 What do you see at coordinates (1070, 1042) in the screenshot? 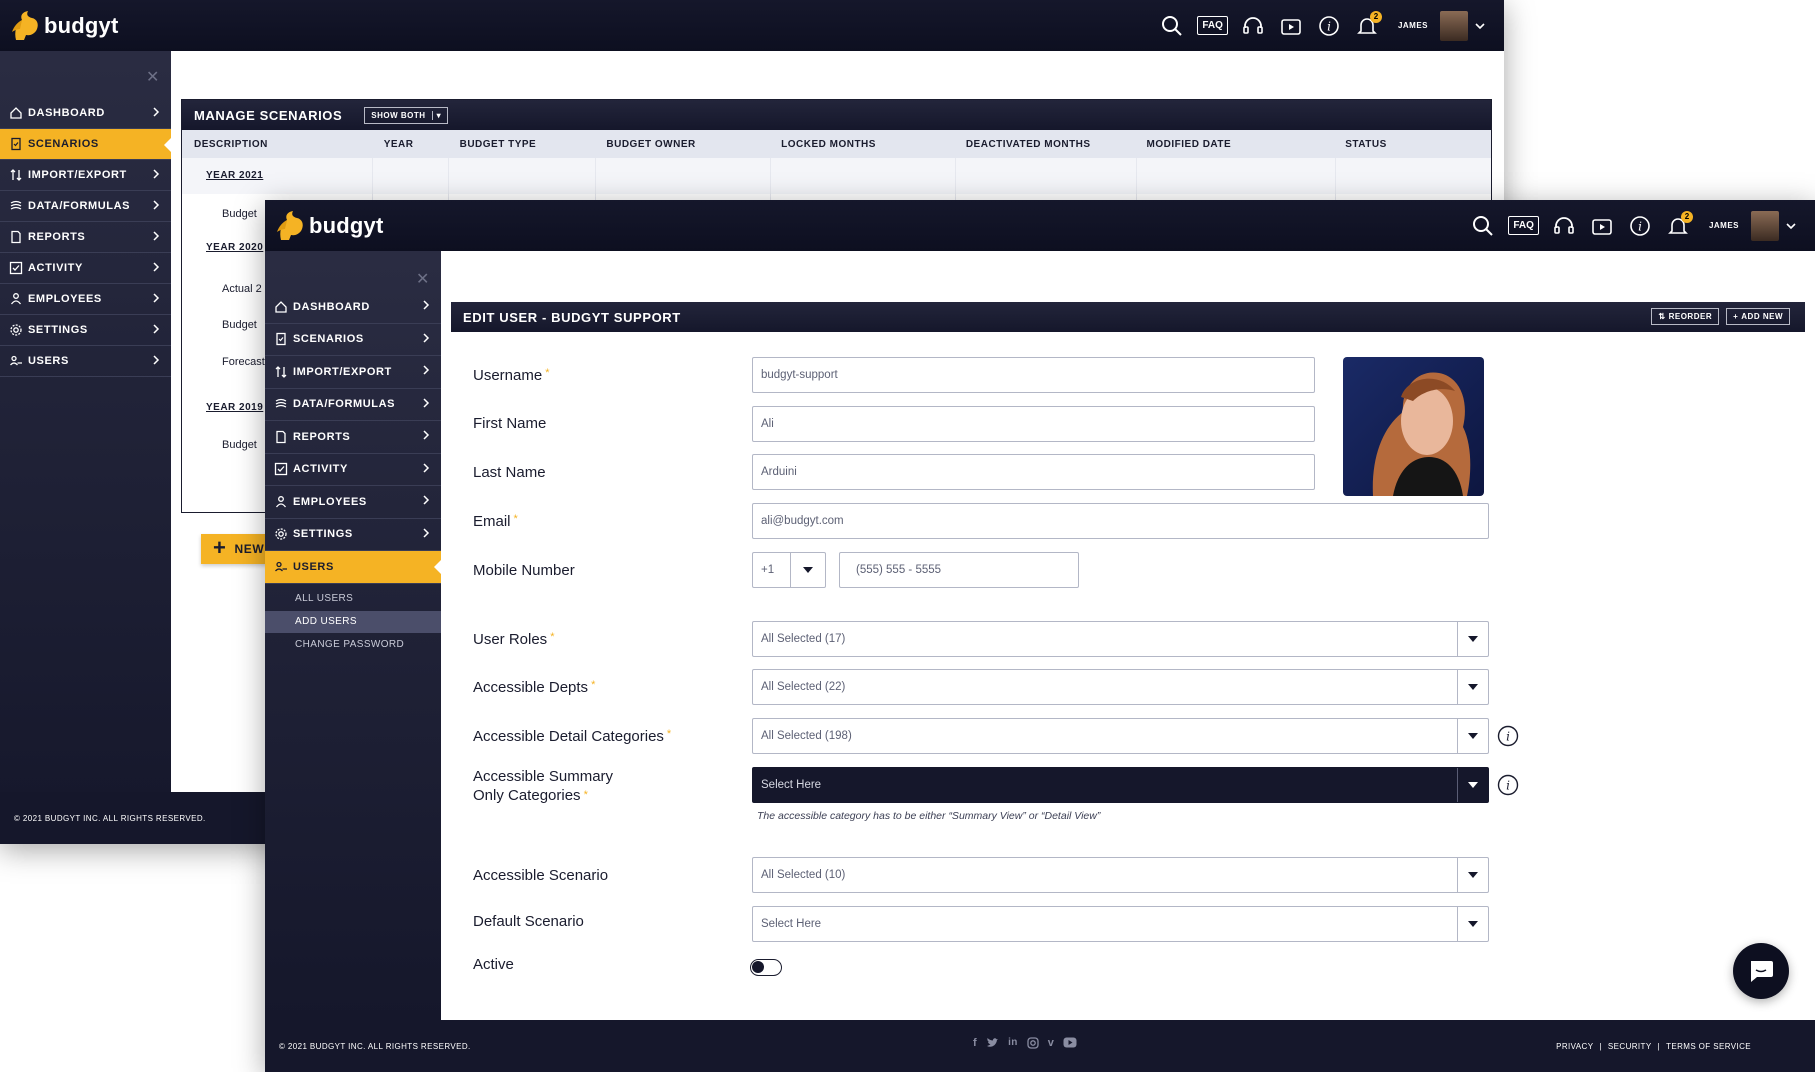
I see `youtube-icon` at bounding box center [1070, 1042].